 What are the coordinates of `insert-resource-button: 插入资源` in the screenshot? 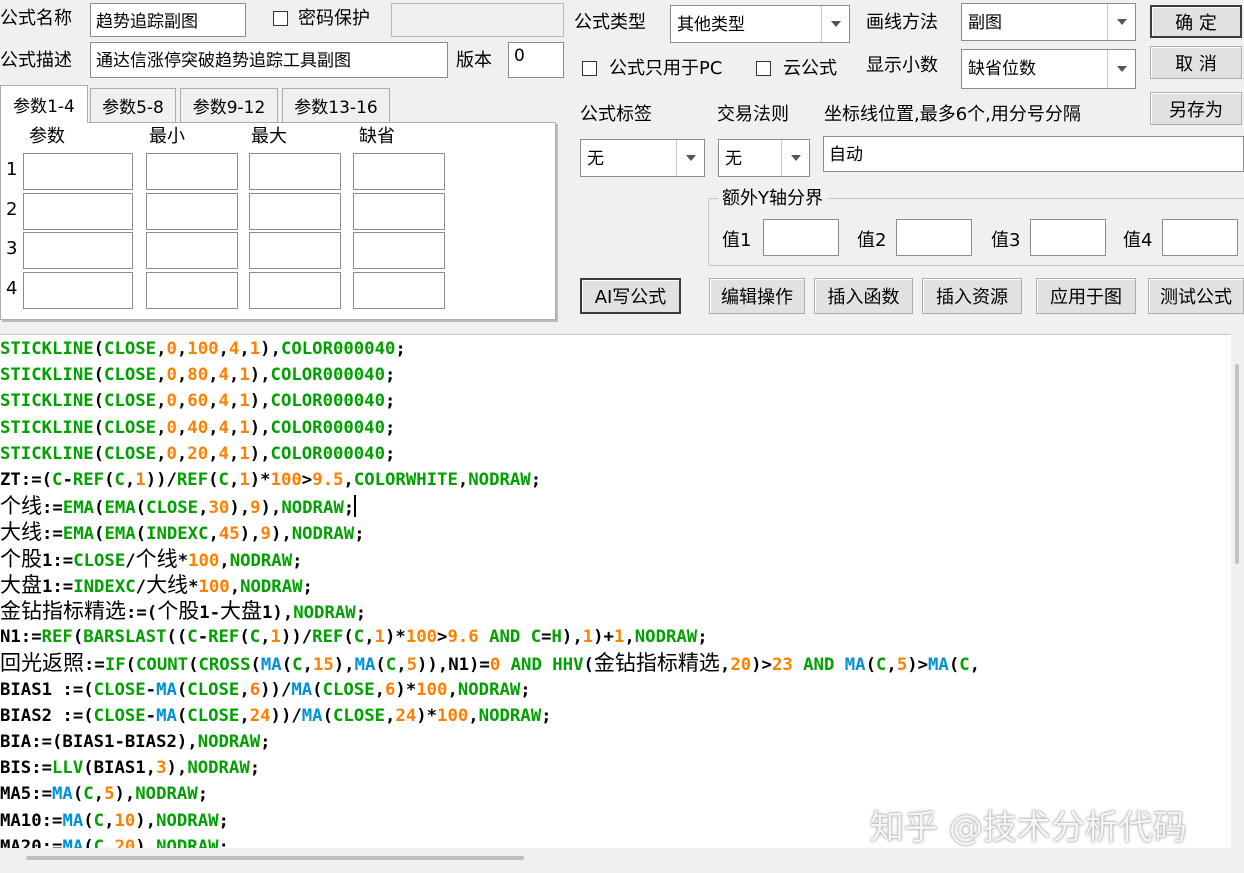 It's located at (972, 296).